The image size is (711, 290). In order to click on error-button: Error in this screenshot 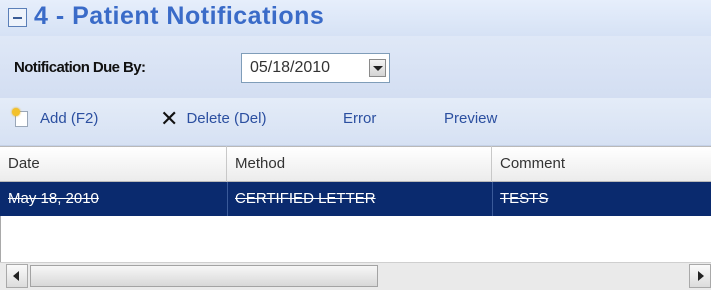, I will do `click(359, 121)`.